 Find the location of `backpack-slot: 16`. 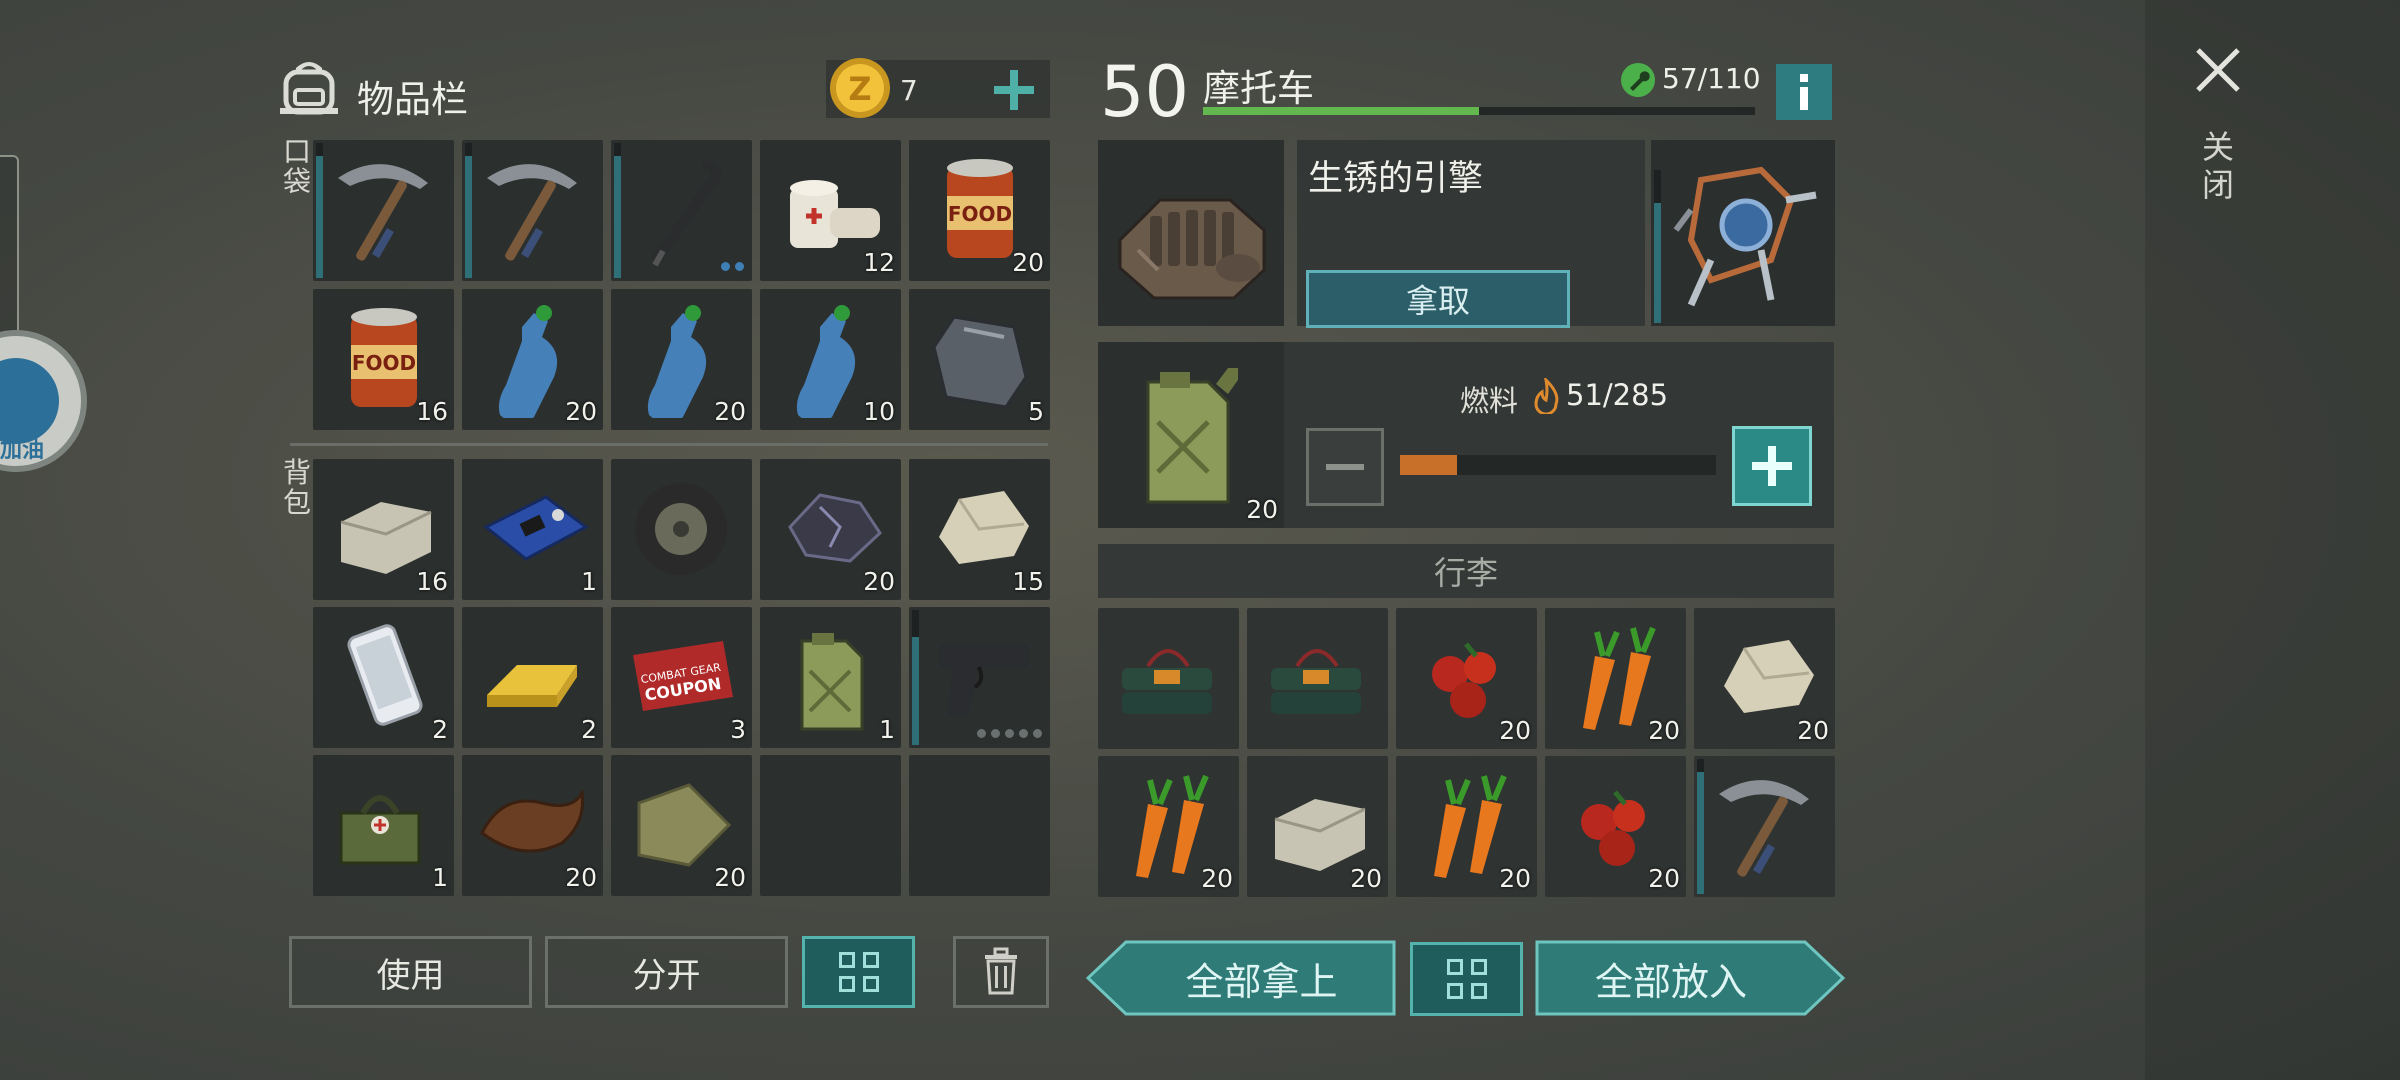

backpack-slot: 16 is located at coordinates (383, 529).